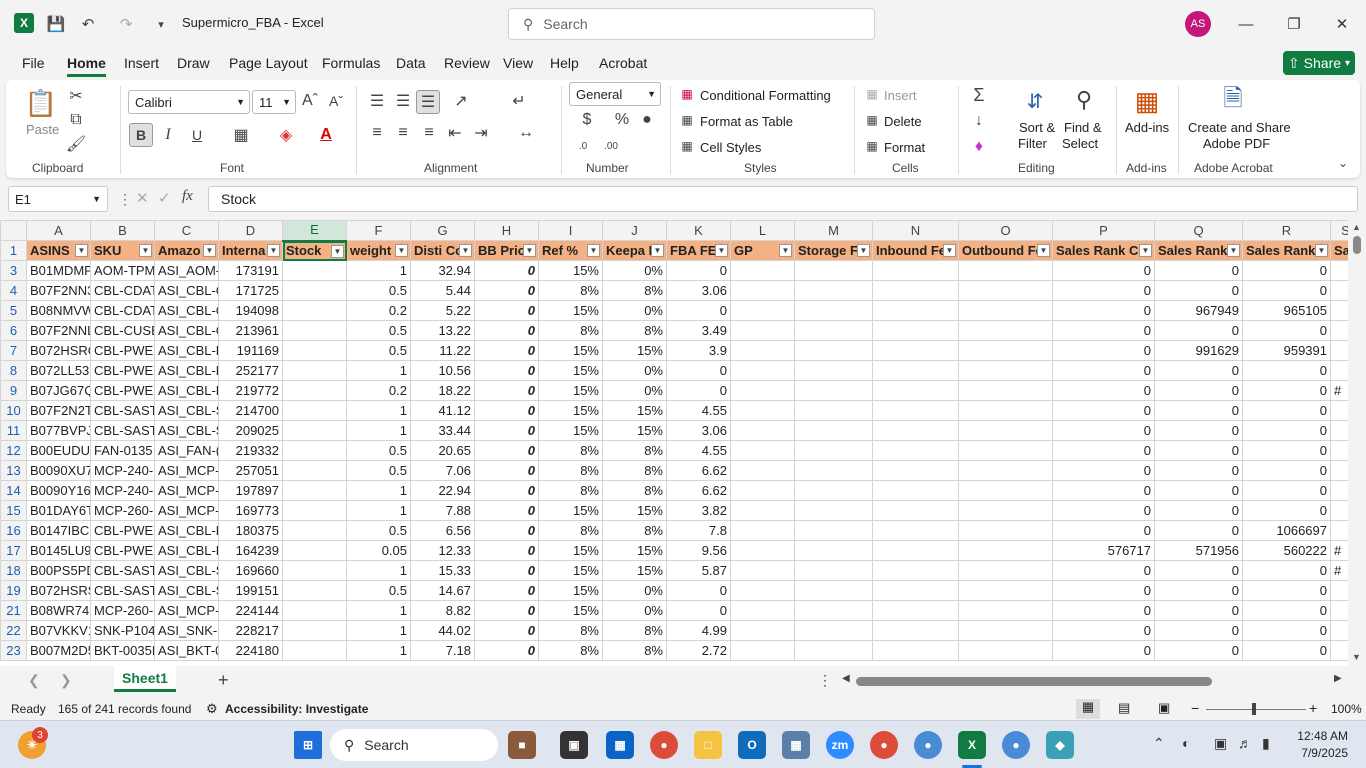 This screenshot has height=768, width=1366. Describe the element at coordinates (142, 198) in the screenshot. I see `cancel-icon: ✕` at that location.